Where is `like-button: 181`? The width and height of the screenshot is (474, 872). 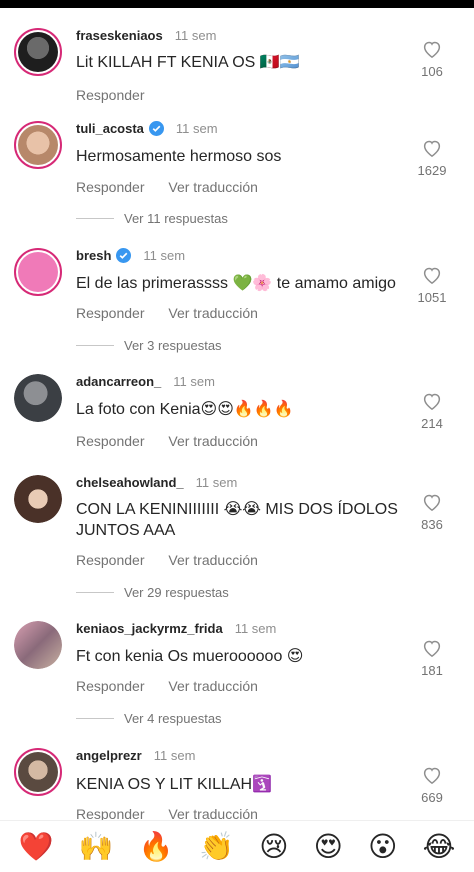
like-button: 181 is located at coordinates (432, 658).